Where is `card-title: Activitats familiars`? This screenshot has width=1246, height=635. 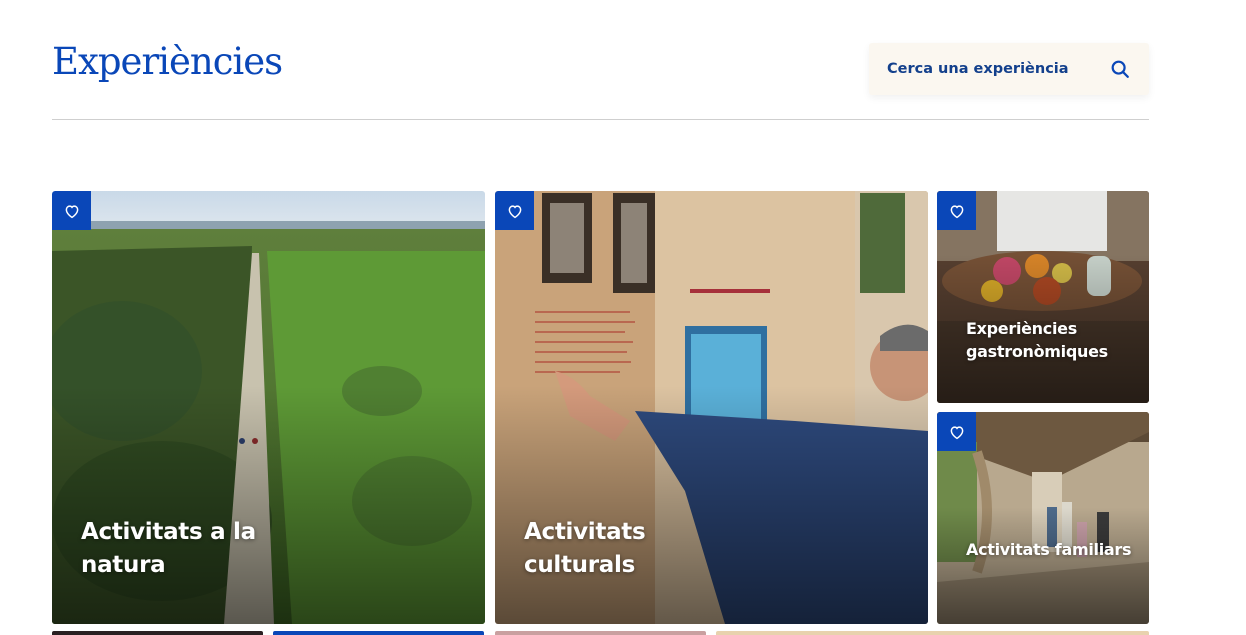
card-title: Activitats familiars is located at coordinates (1049, 549).